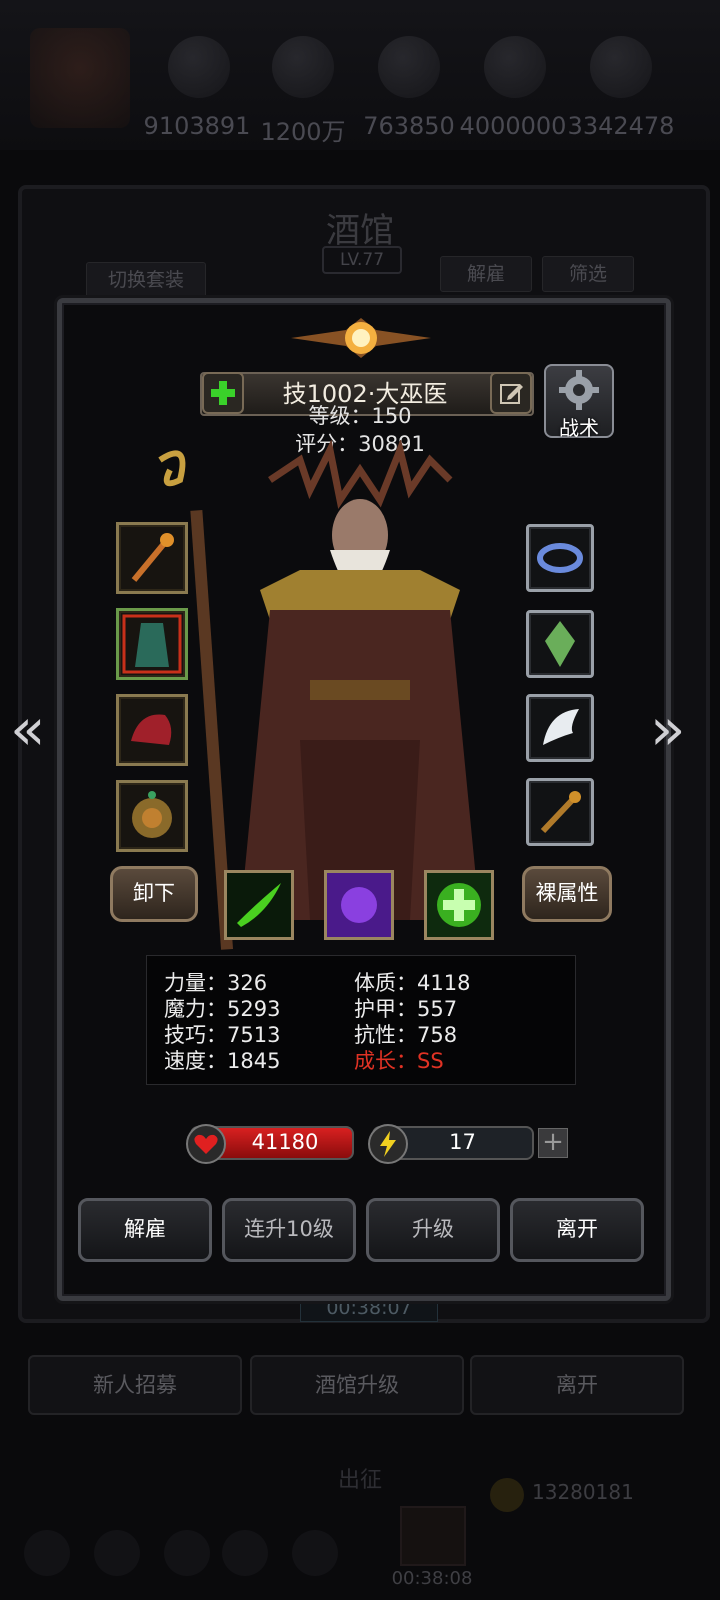 This screenshot has width=720, height=1600. I want to click on scepter-icon, so click(560, 812).